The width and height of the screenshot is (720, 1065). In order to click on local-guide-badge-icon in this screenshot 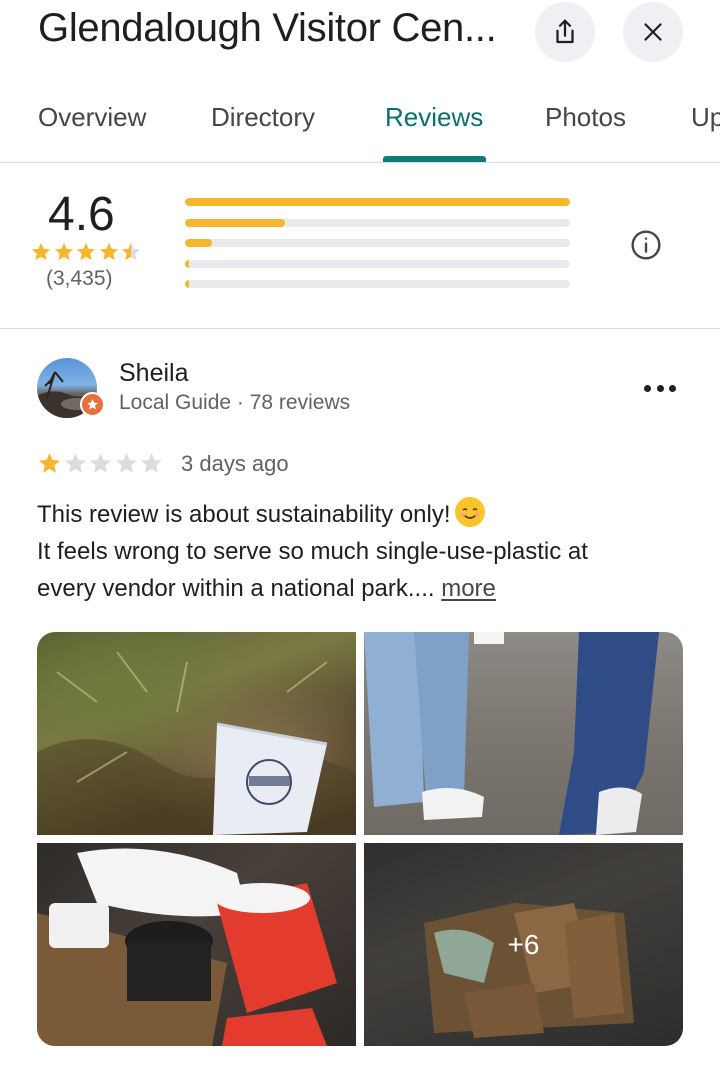, I will do `click(92, 404)`.